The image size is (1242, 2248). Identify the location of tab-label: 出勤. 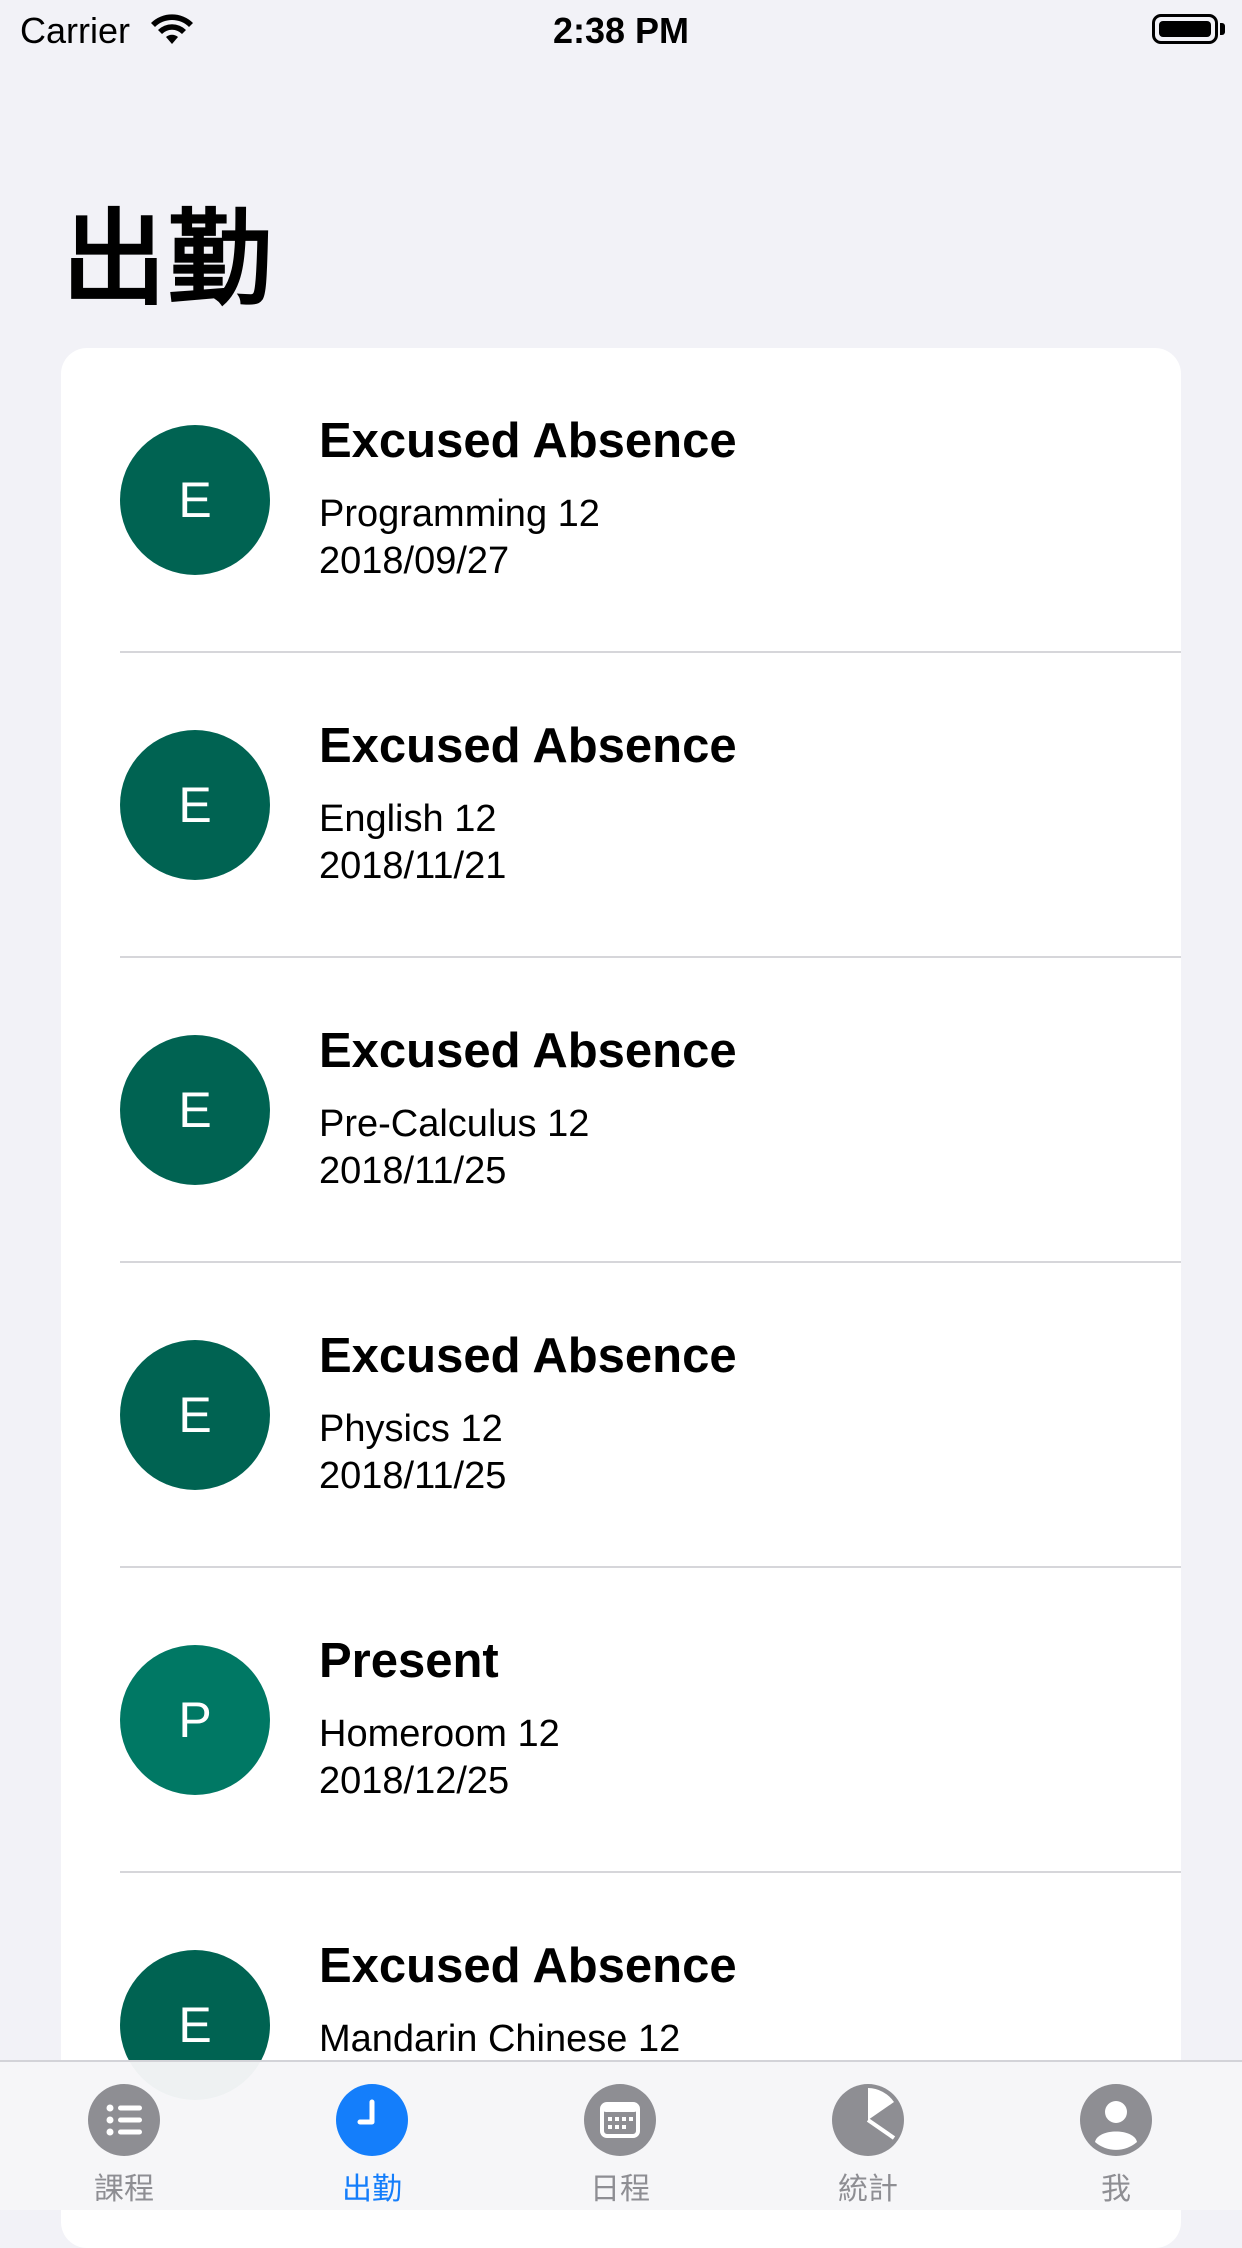
(372, 2189).